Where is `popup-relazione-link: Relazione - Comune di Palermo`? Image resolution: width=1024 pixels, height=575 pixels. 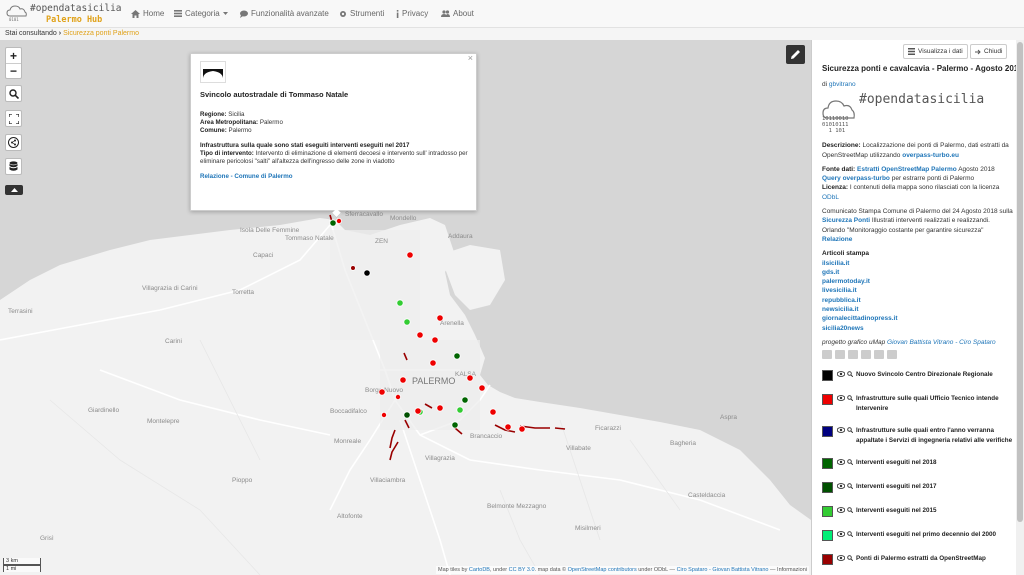
popup-relazione-link: Relazione - Comune di Palermo is located at coordinates (246, 176).